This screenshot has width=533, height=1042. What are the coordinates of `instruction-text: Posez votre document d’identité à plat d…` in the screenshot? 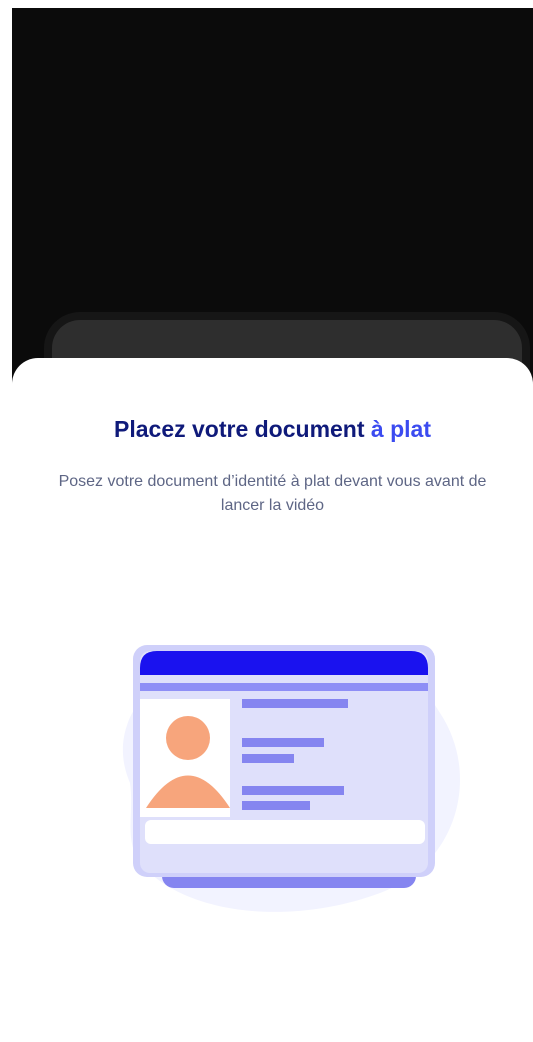 It's located at (272, 493).